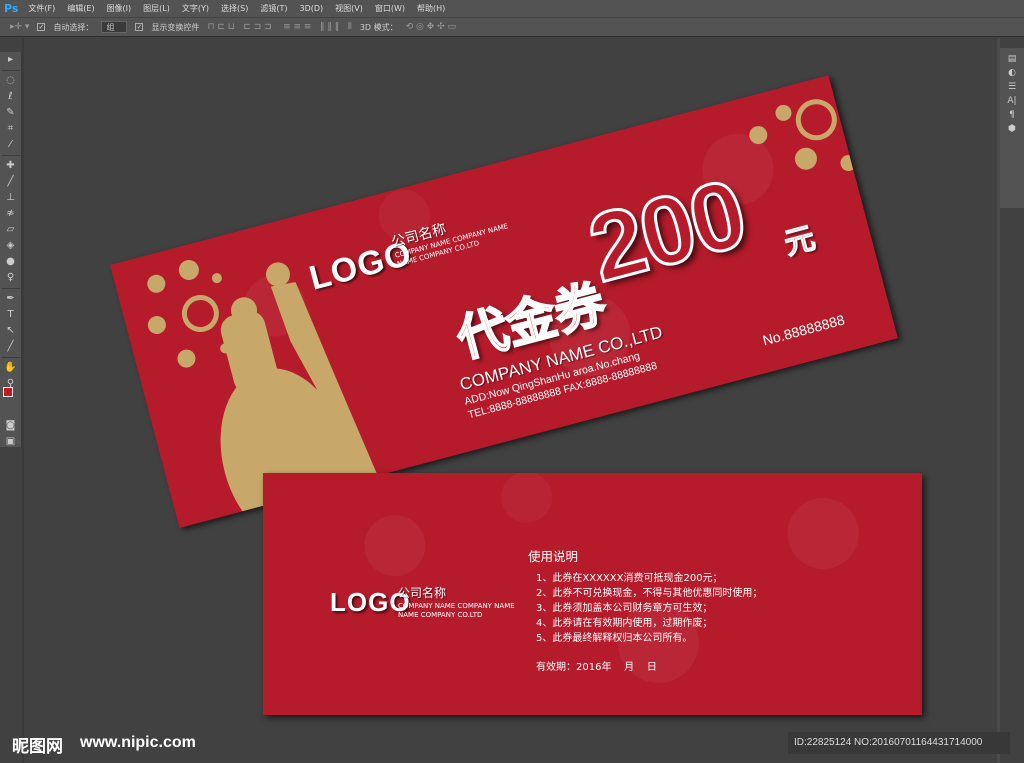  What do you see at coordinates (10, 198) in the screenshot?
I see `stamp-tool-icon: ⊥` at bounding box center [10, 198].